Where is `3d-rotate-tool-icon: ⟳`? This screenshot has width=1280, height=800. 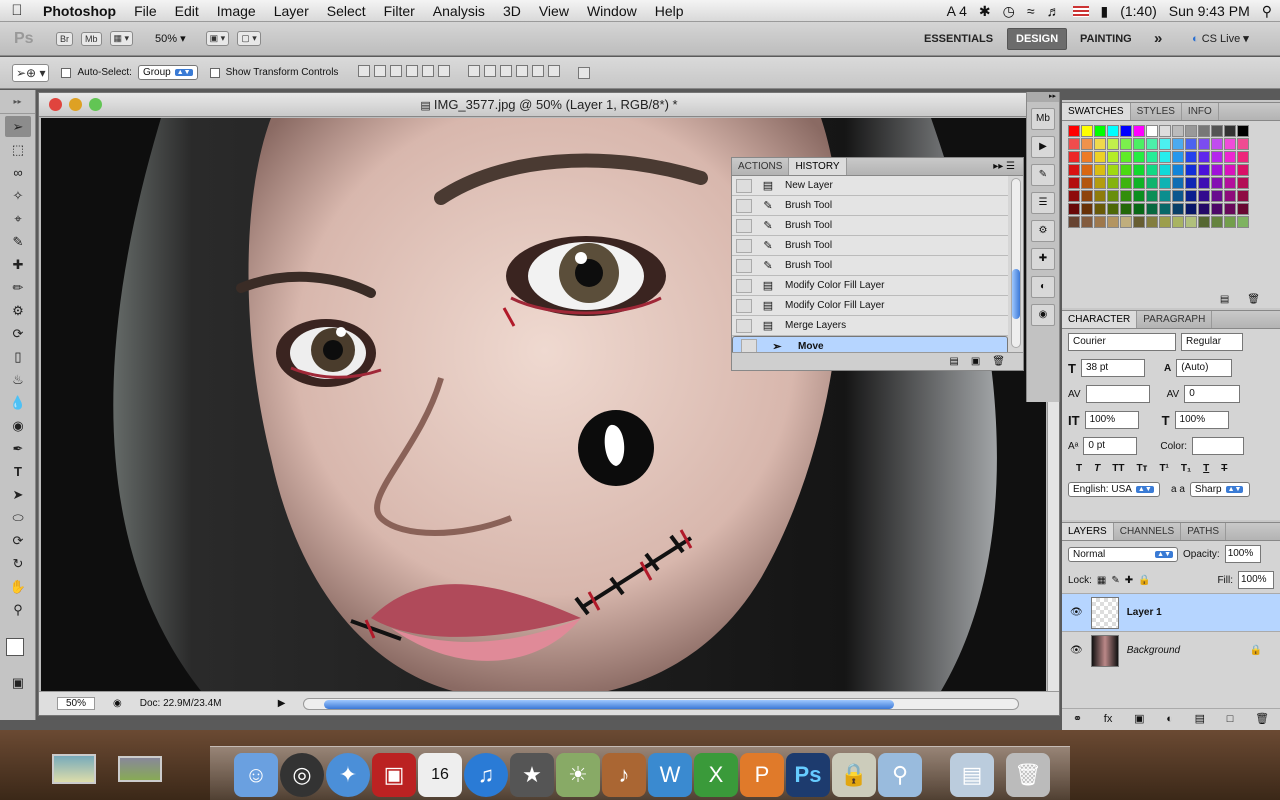 3d-rotate-tool-icon: ⟳ is located at coordinates (18, 540).